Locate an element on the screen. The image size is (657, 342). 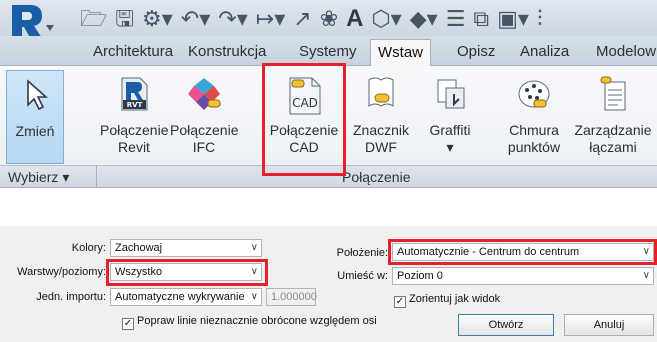
cursor-arrow-icon is located at coordinates (38, 95).